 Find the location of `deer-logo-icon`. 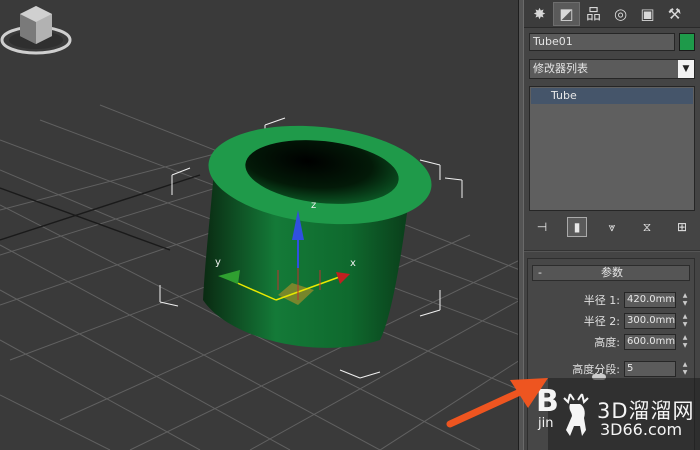

deer-logo-icon is located at coordinates (576, 414).